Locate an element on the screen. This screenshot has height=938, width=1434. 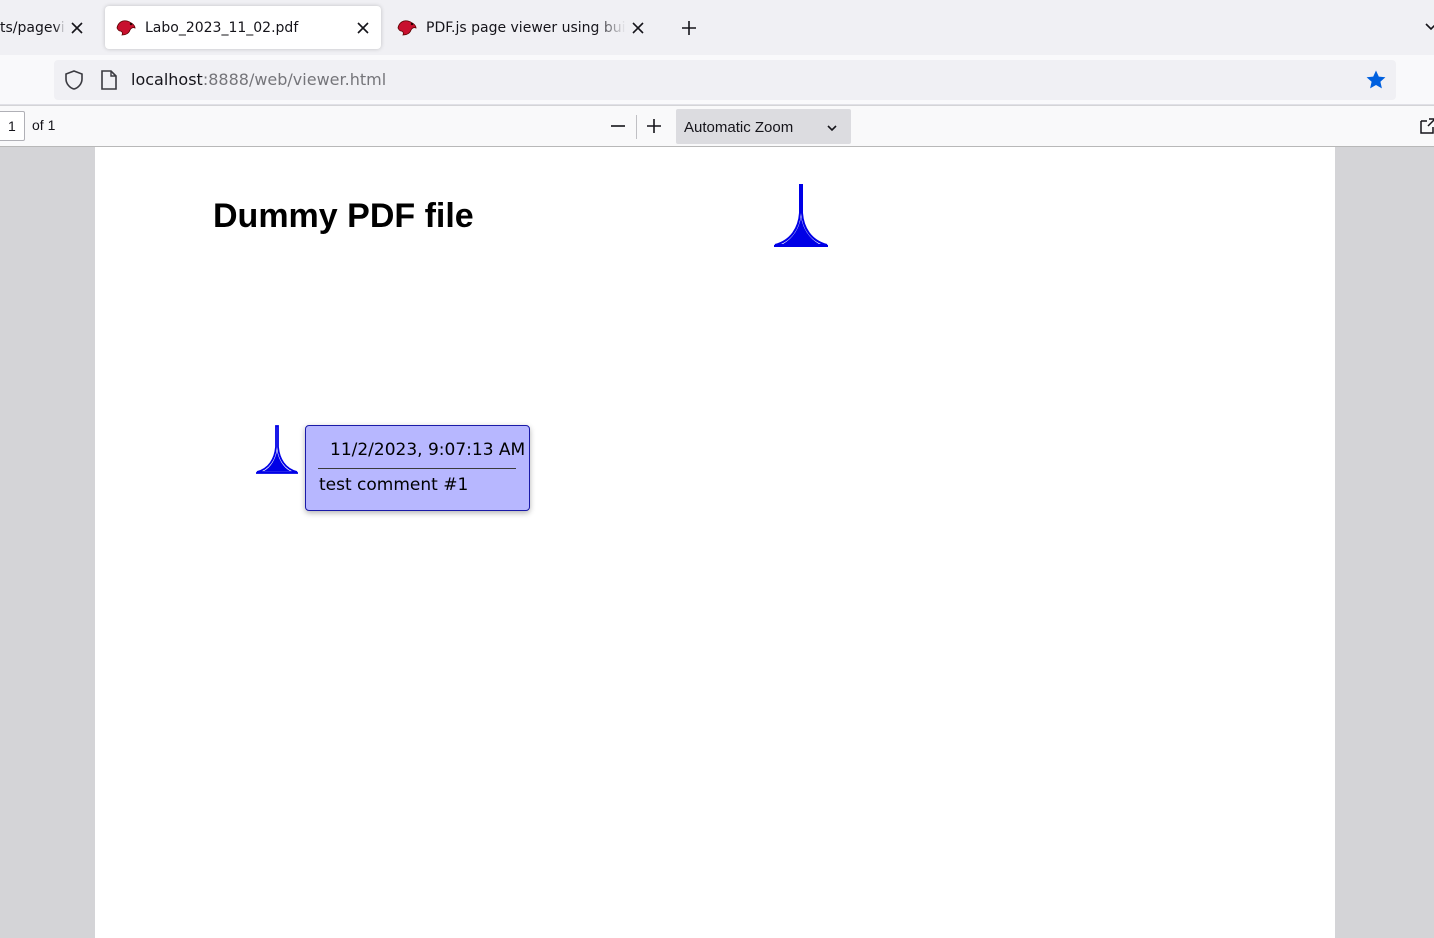
page-number-input: 1 is located at coordinates (12, 126).